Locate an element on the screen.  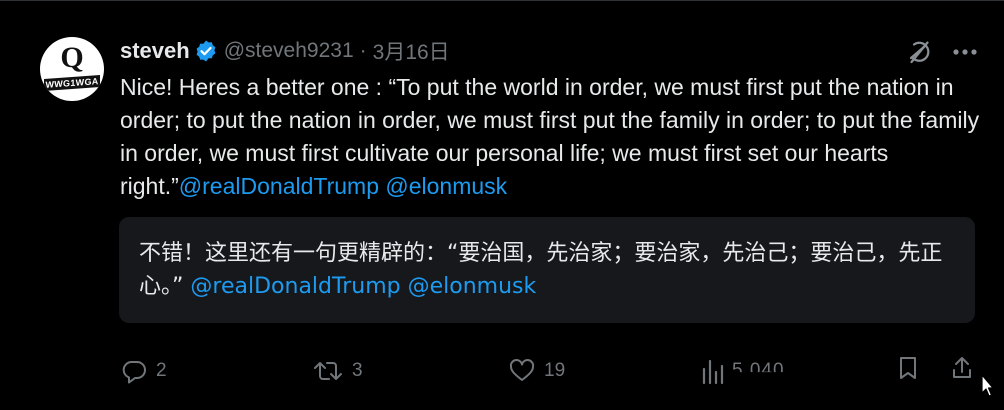
author-name: steveh is located at coordinates (155, 51).